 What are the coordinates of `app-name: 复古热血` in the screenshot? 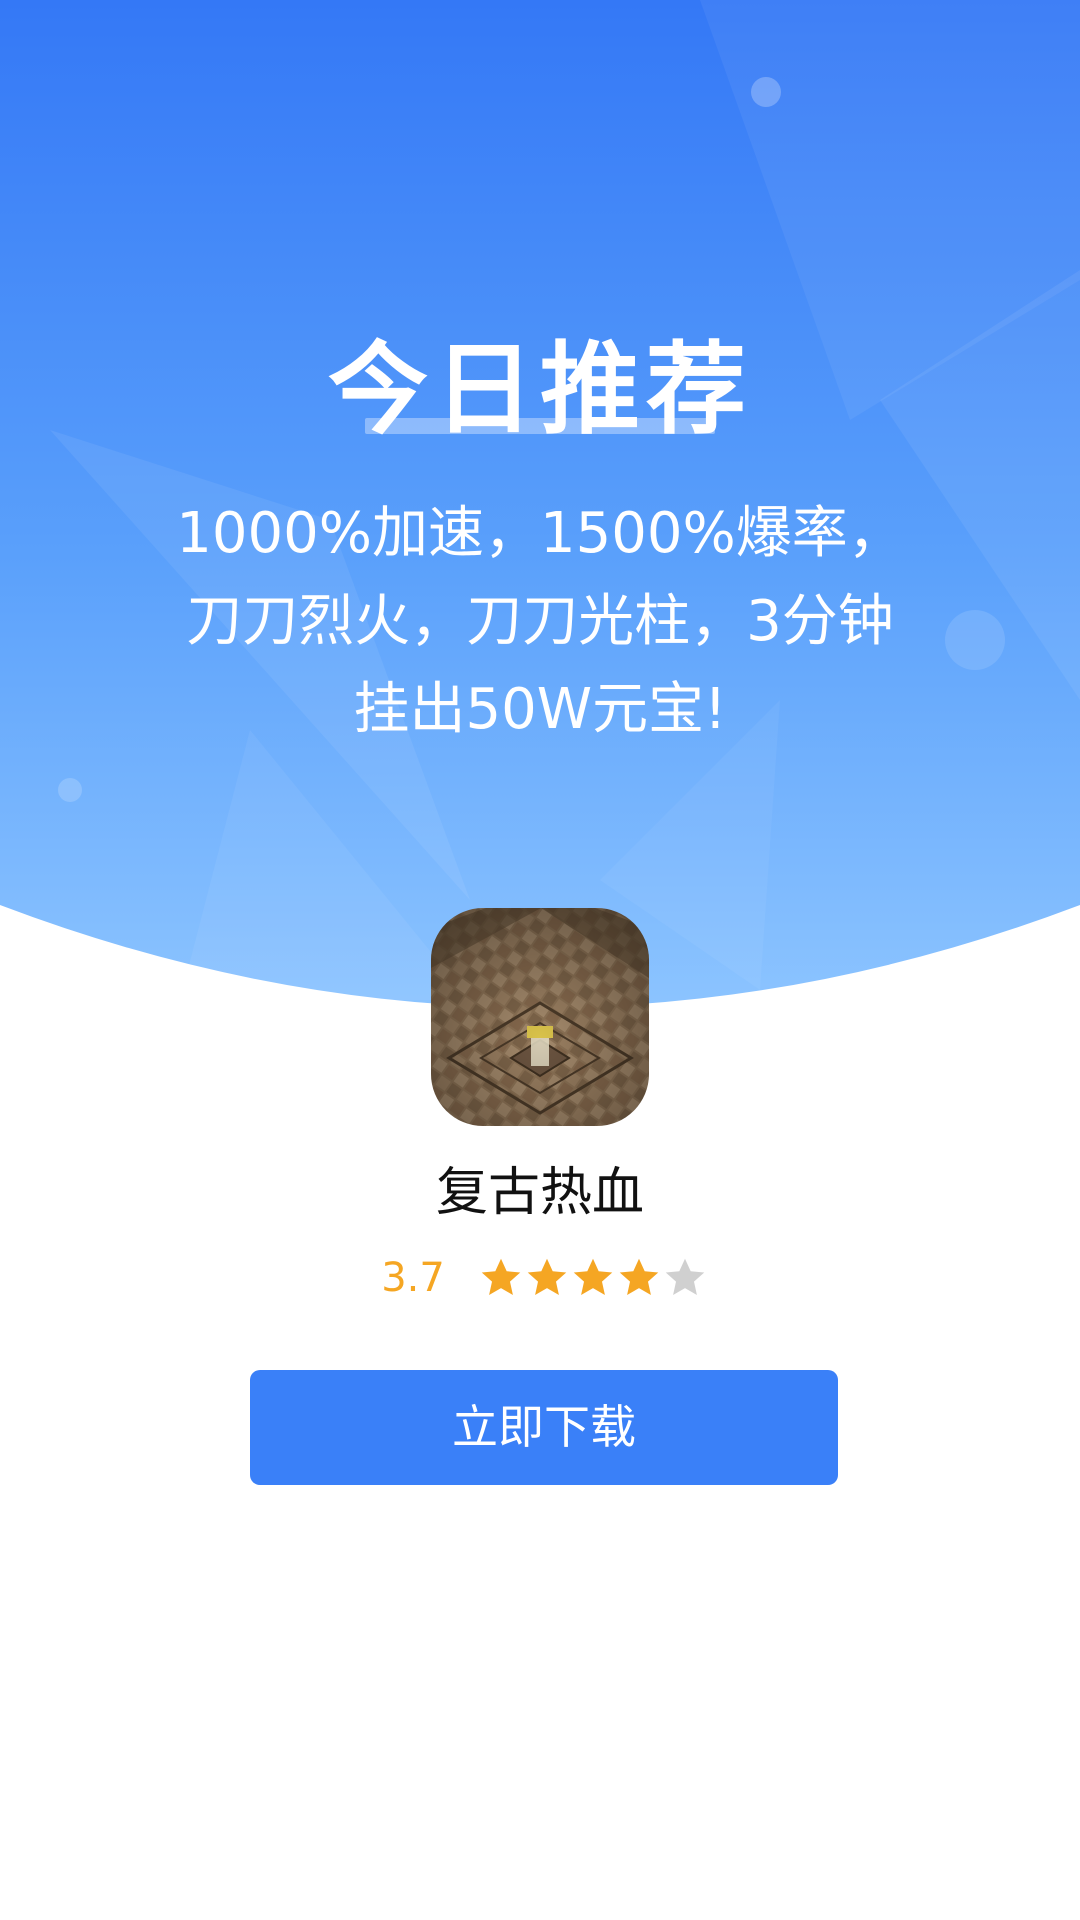 It's located at (539, 1193).